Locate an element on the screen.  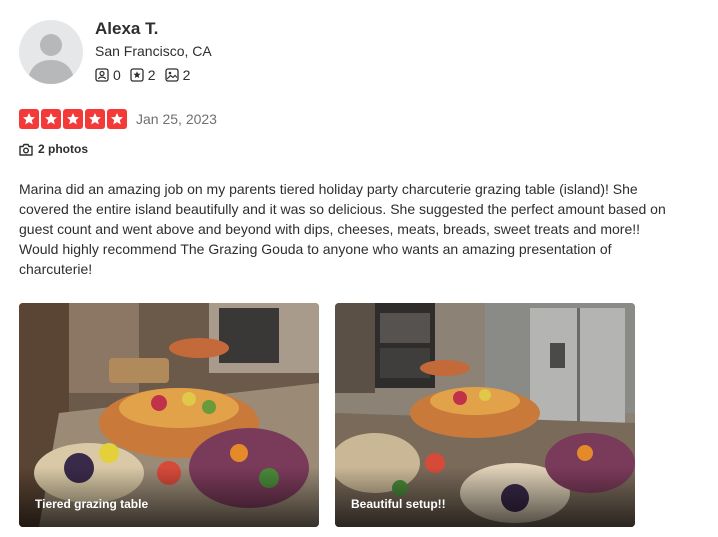
user-stats: 0 2 2 is located at coordinates (147, 75).